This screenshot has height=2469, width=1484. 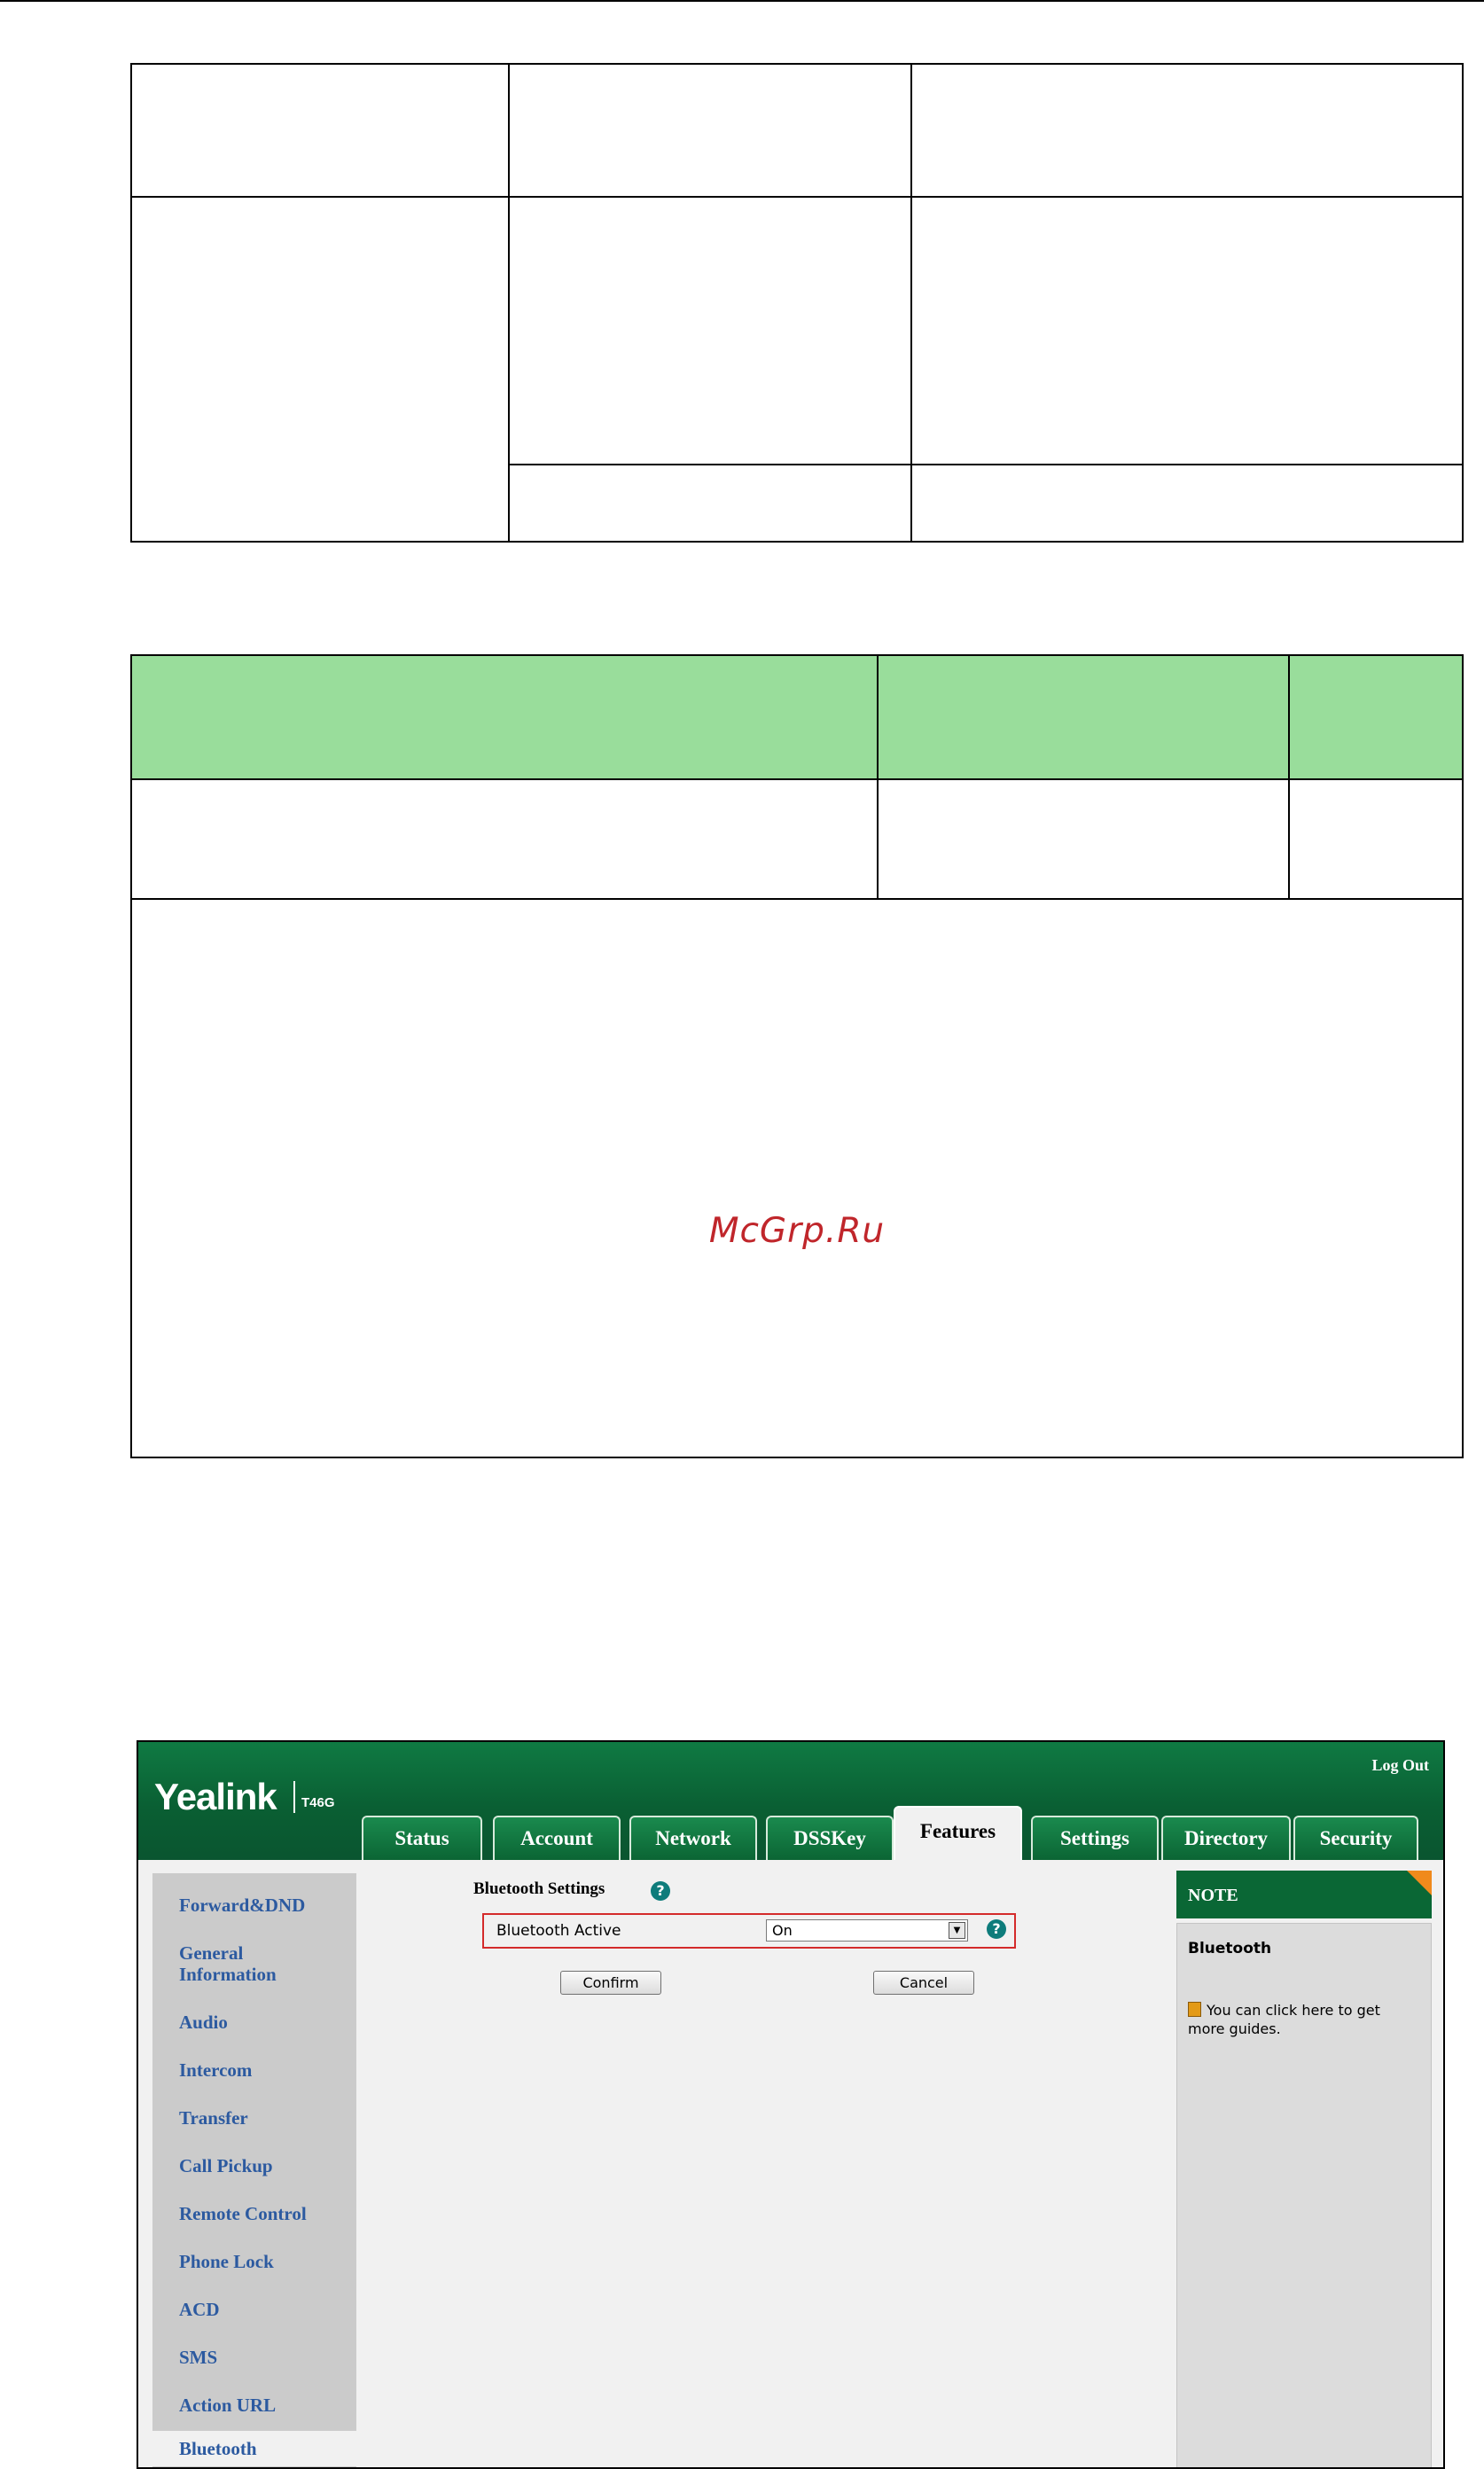 I want to click on section-title: Bluetooth Settings, so click(x=539, y=1888).